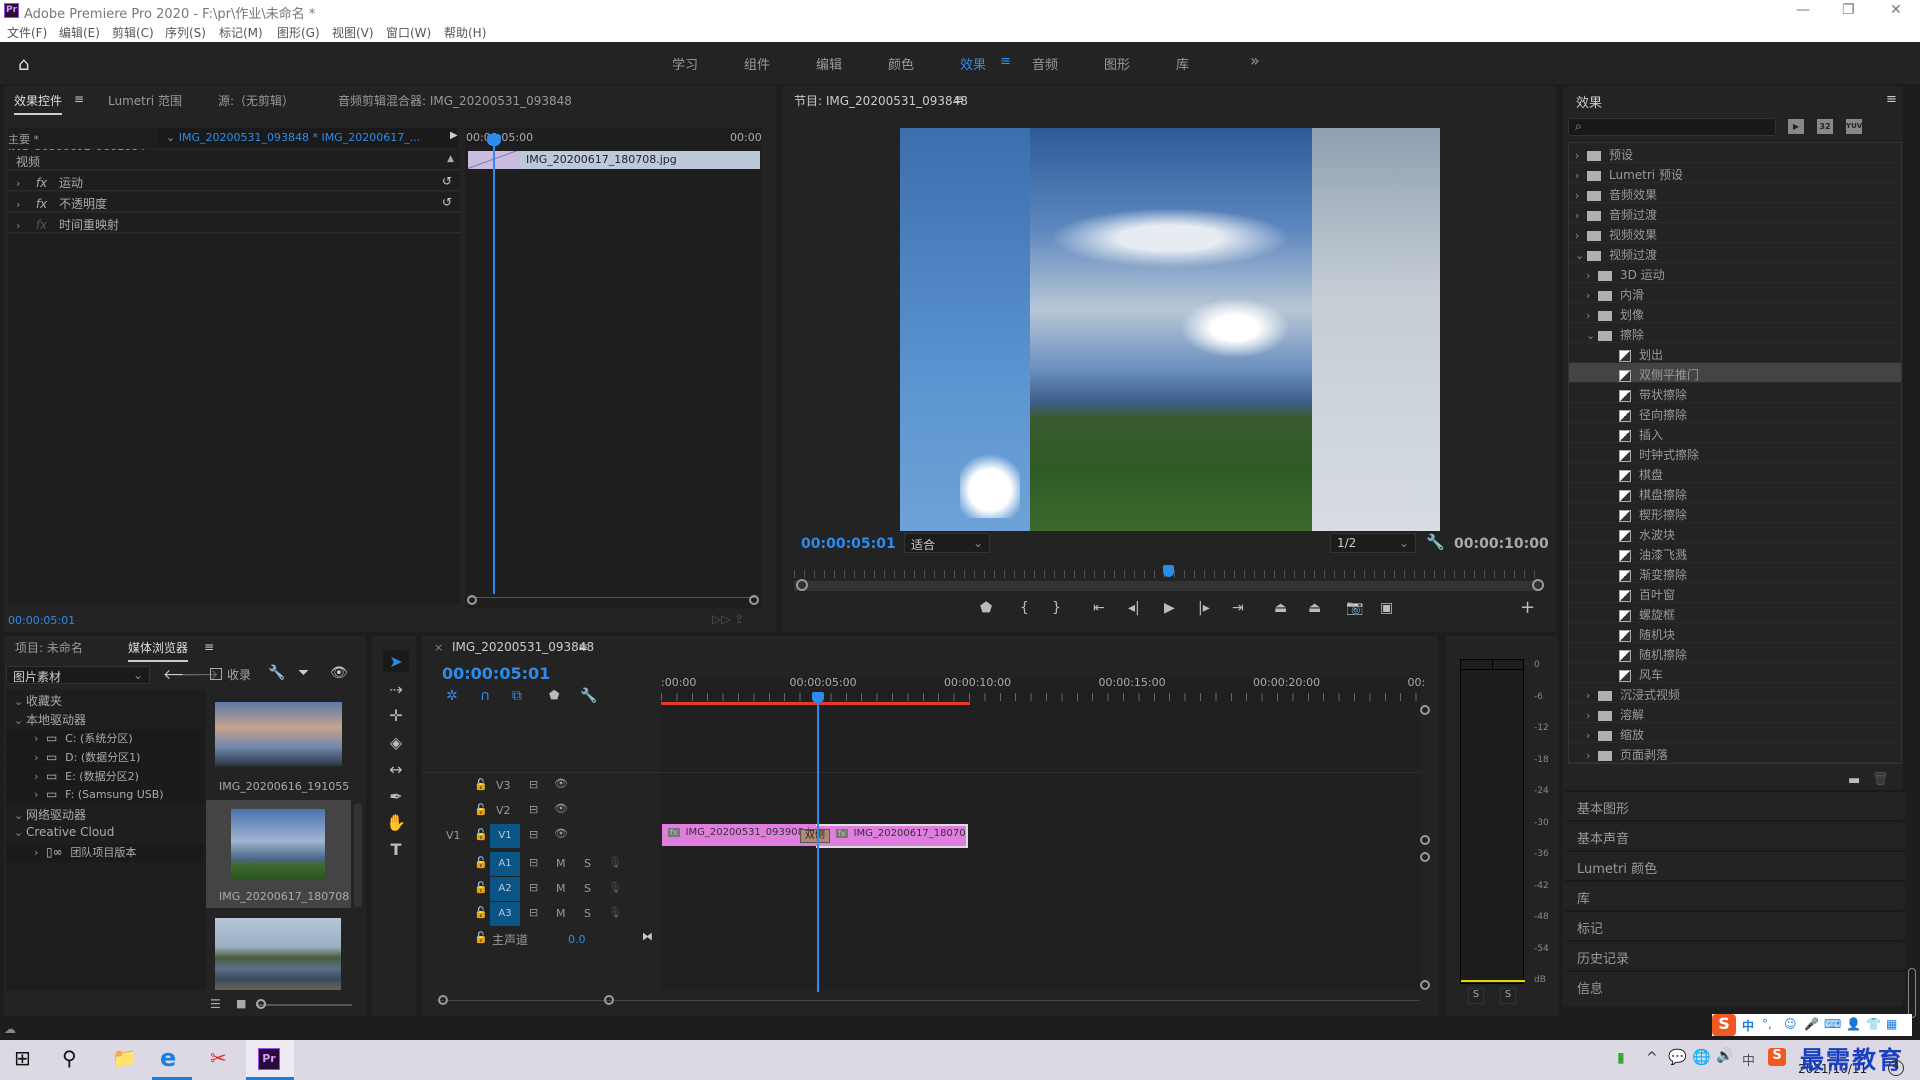  Describe the element at coordinates (79, 32) in the screenshot. I see `menu-edit: 编辑(E)` at that location.